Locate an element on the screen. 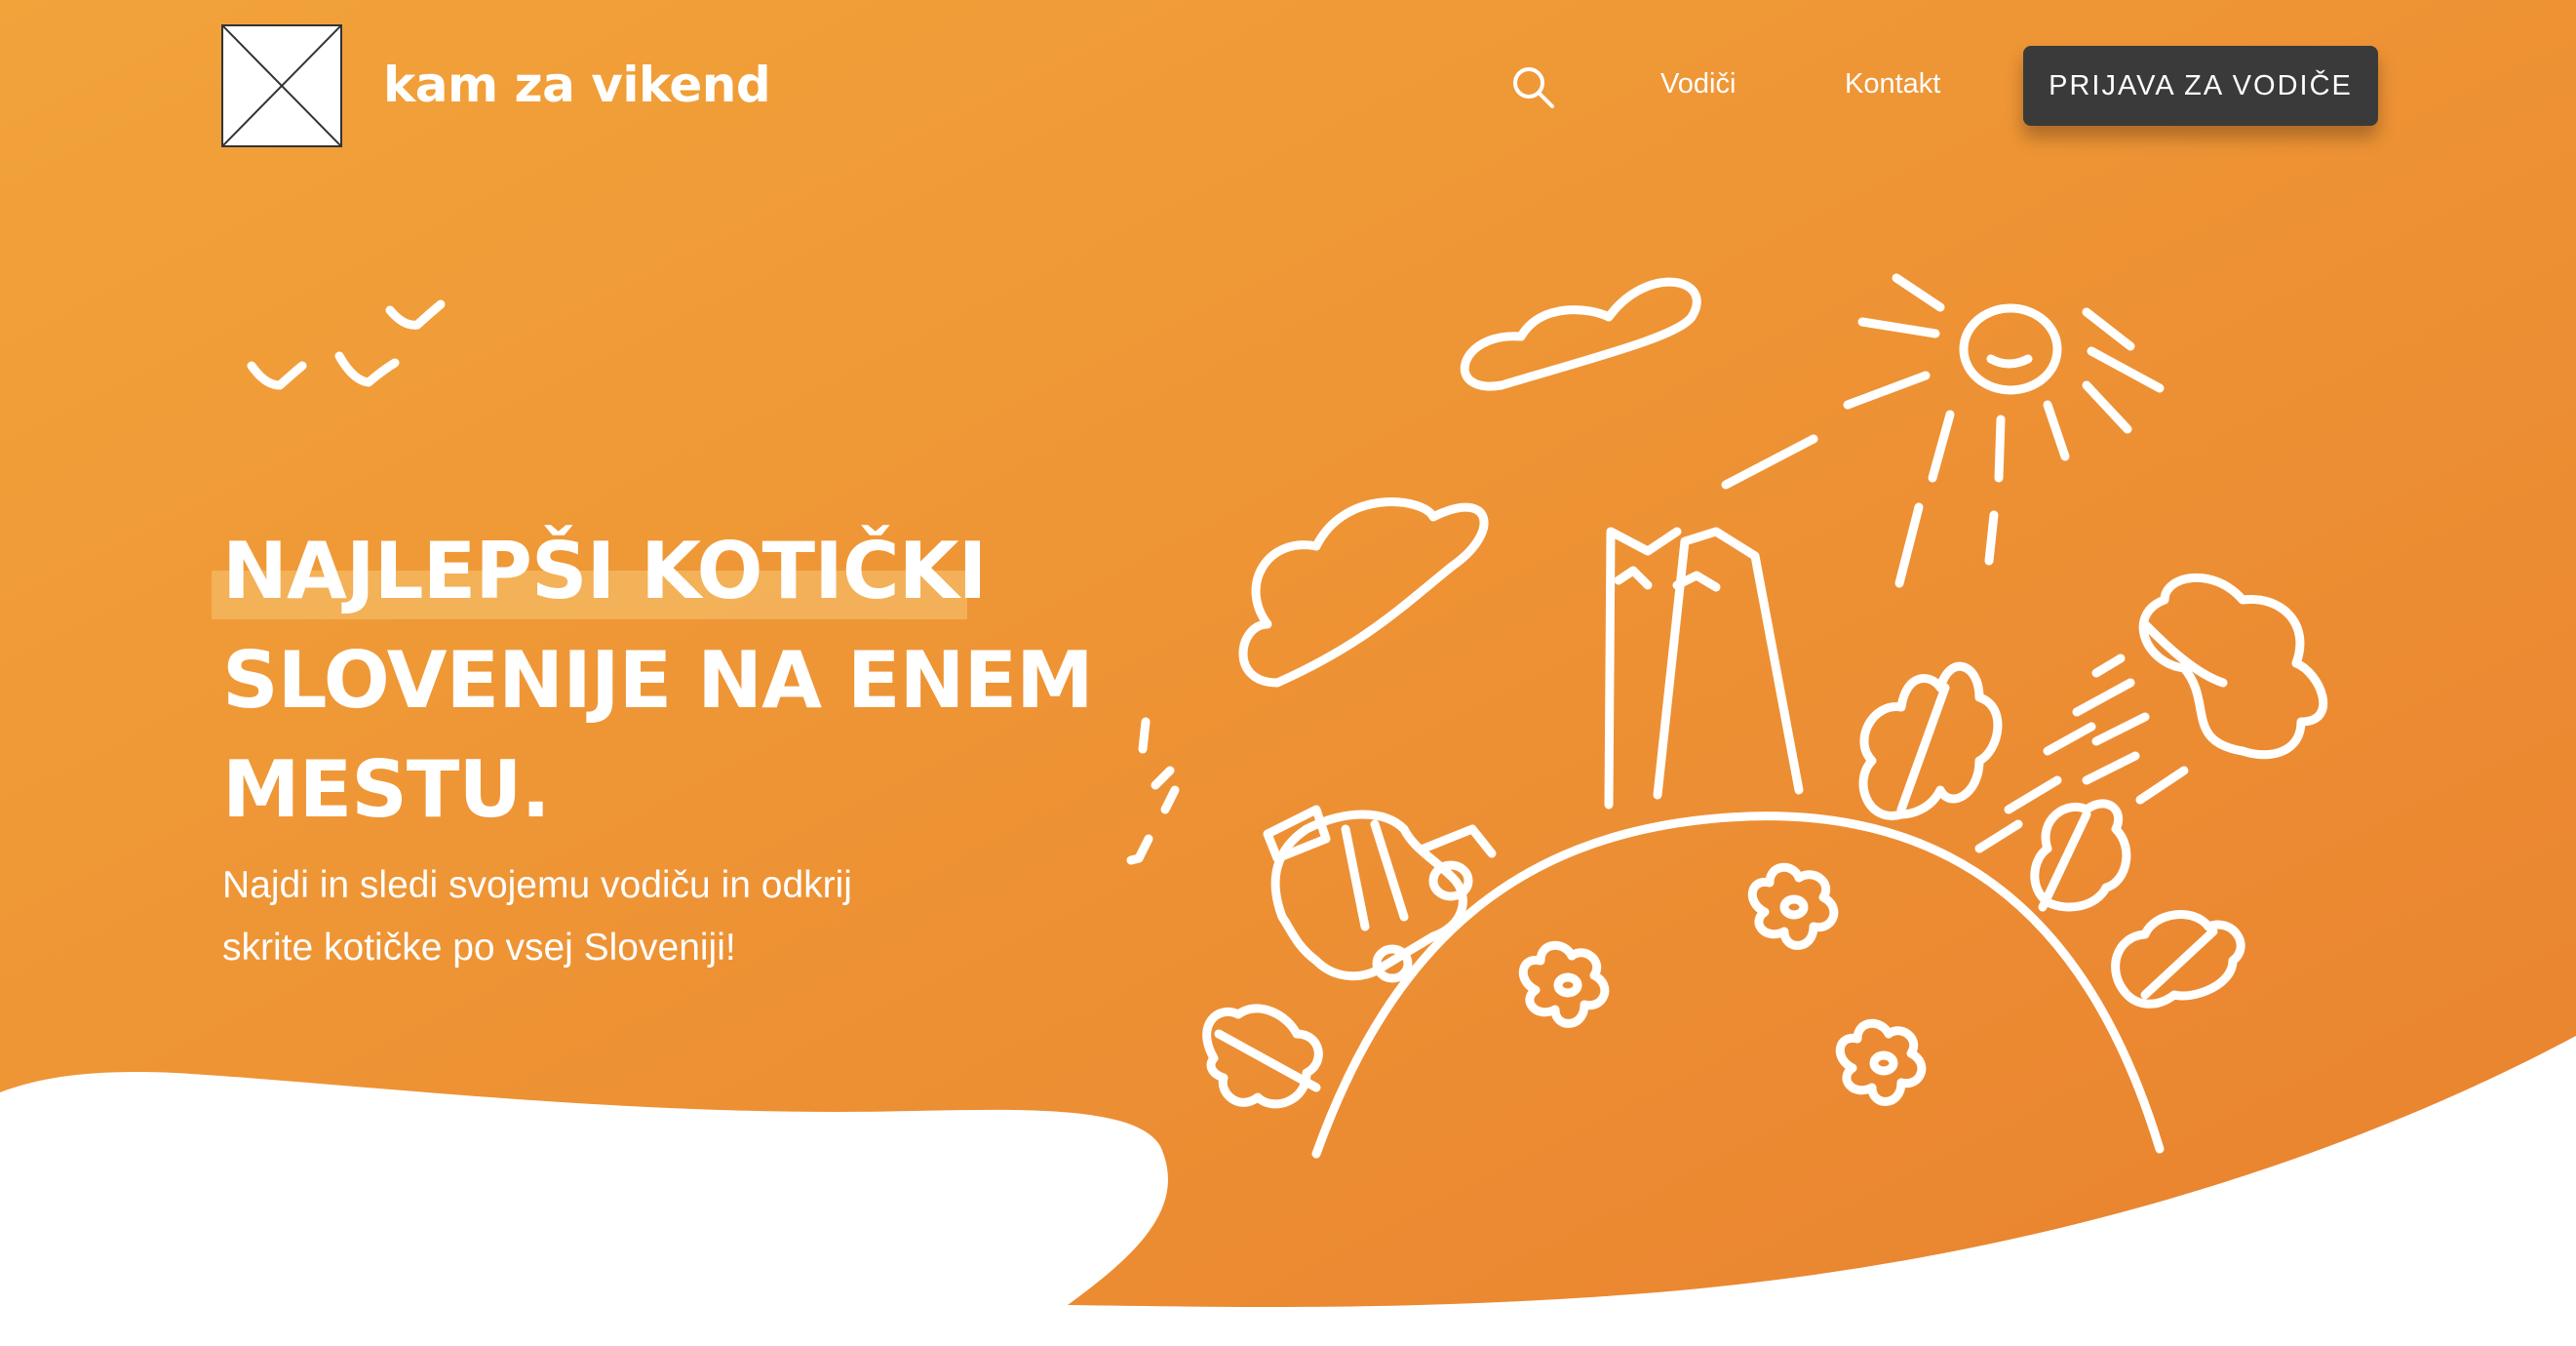 The width and height of the screenshot is (2576, 1346). mountains-doodle is located at coordinates (1704, 668).